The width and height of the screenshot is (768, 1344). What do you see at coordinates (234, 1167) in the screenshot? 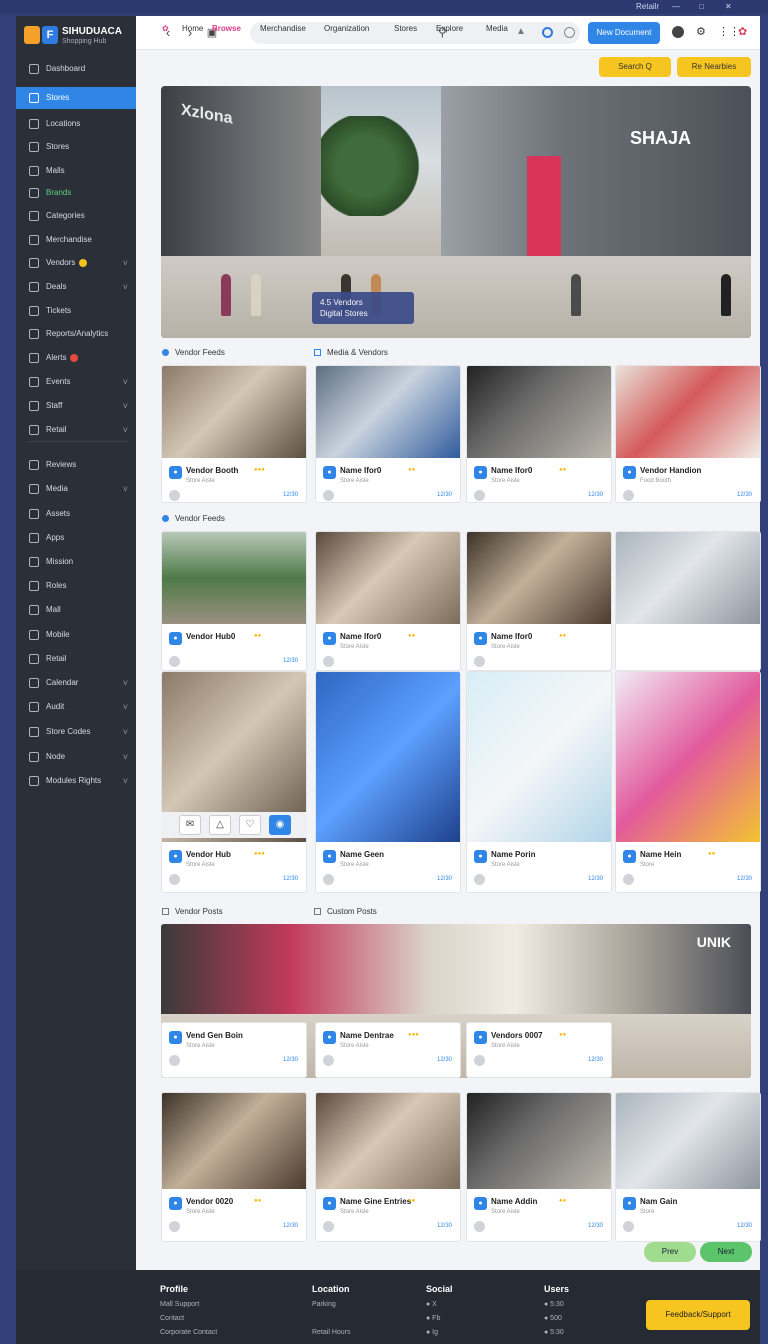
I see `media-card: ● Vendor 0020 ●● Store Aisle 12/30` at bounding box center [234, 1167].